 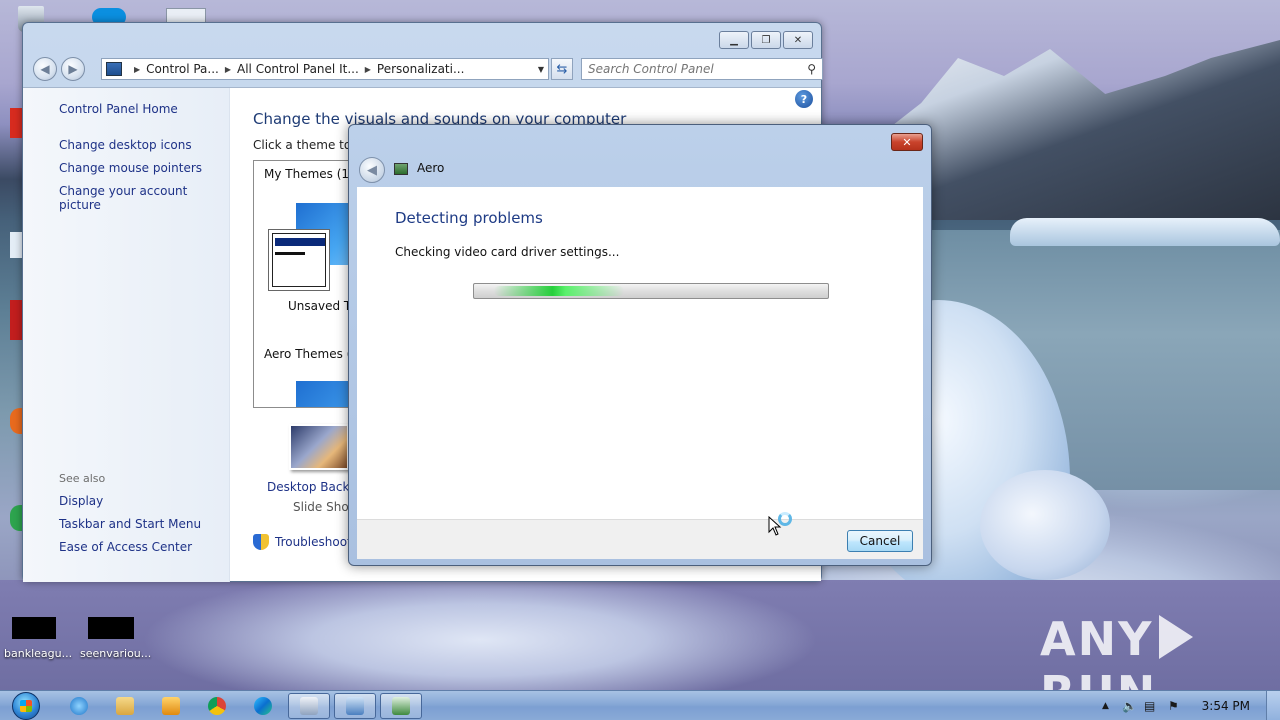 I want to click on windows-logo-icon, so click(x=26, y=706).